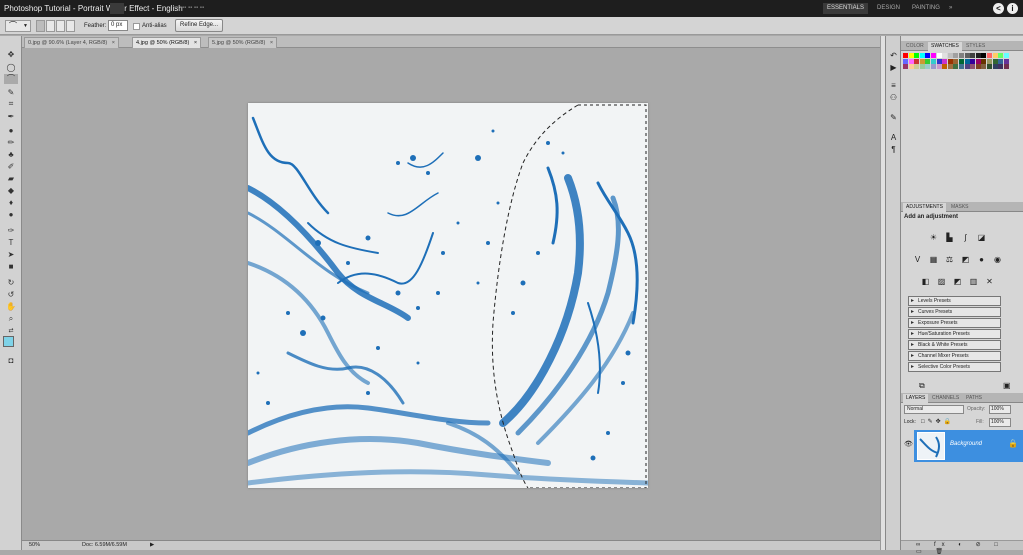 Image resolution: width=1023 pixels, height=555 pixels. I want to click on blend-mode-select: Normal, so click(934, 409).